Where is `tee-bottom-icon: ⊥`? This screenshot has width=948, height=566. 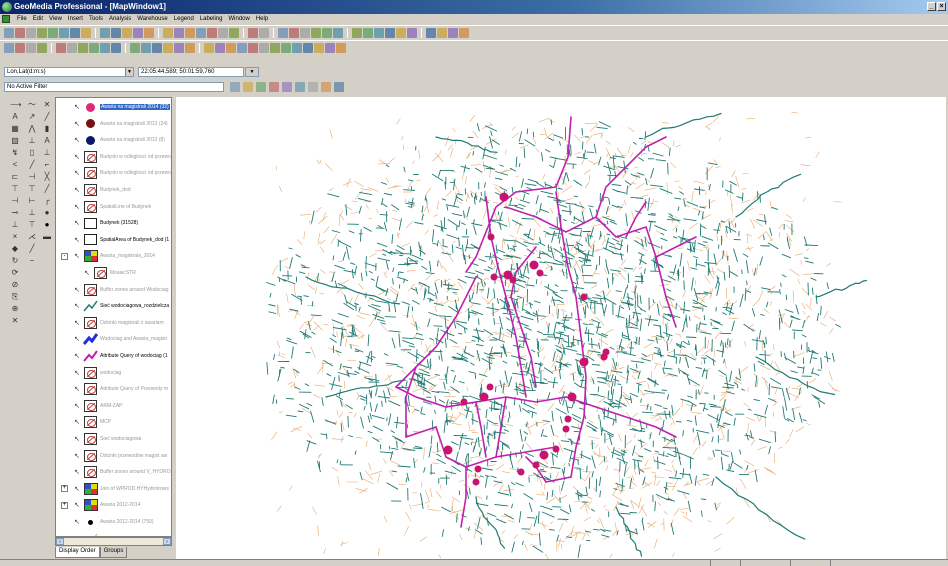
tee-bottom-icon: ⊥ is located at coordinates (32, 213).